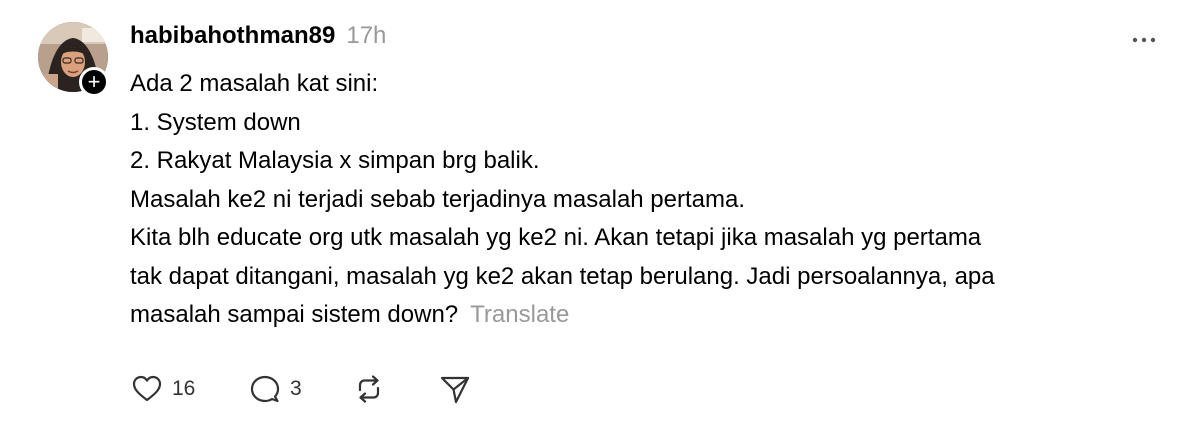 The height and width of the screenshot is (426, 1200). I want to click on heart-icon, so click(147, 388).